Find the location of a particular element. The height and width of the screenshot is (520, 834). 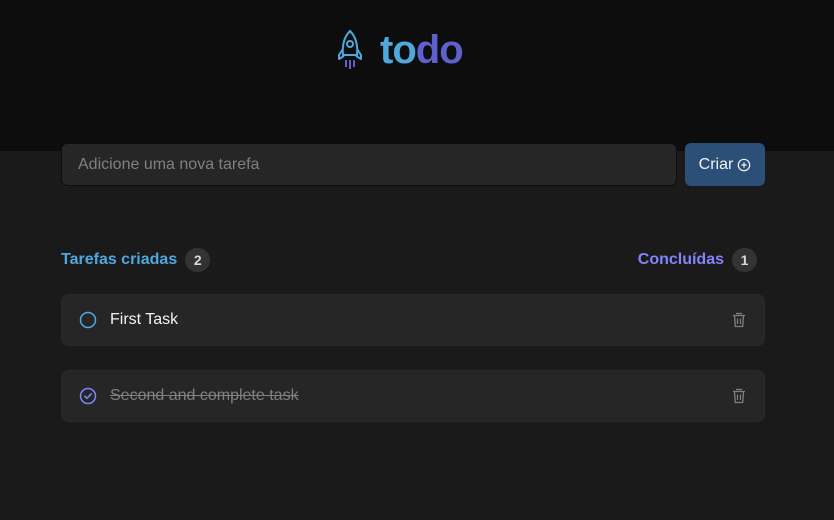

done-counter: Concluídas 1 is located at coordinates (697, 260).